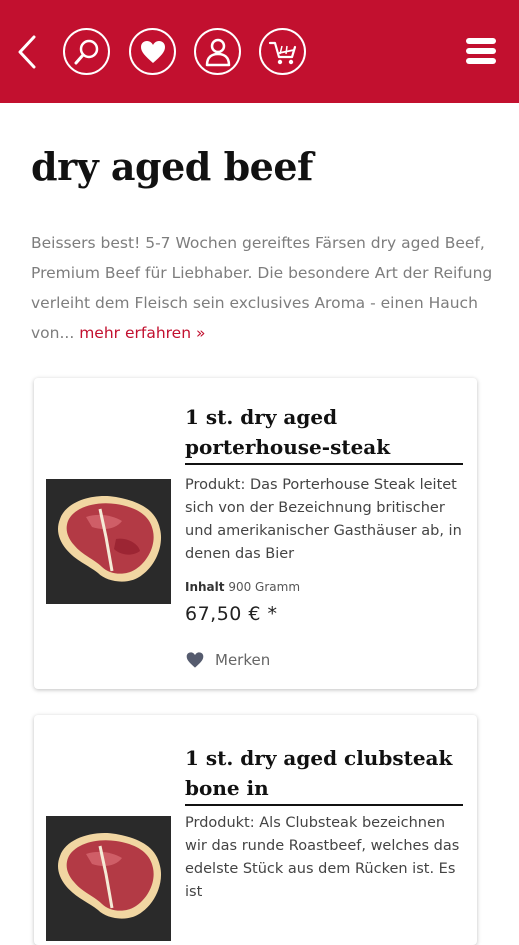 This screenshot has width=519, height=945. Describe the element at coordinates (324, 433) in the screenshot. I see `product-title: 1 st. dry aged porterhouse-steak` at that location.